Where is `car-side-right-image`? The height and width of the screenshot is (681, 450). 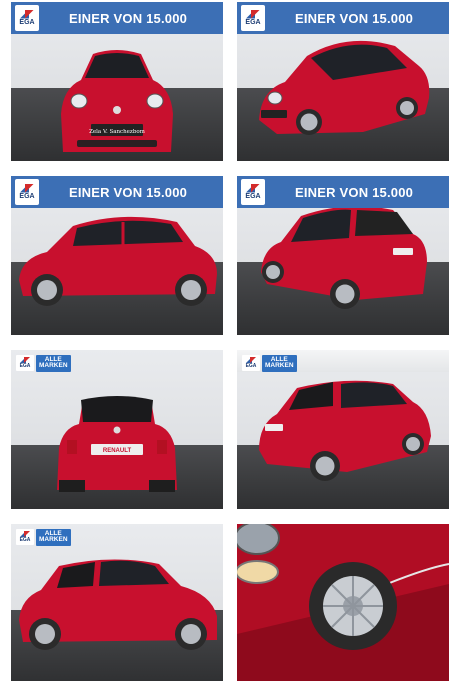
car-side-right-image is located at coordinates (118, 604).